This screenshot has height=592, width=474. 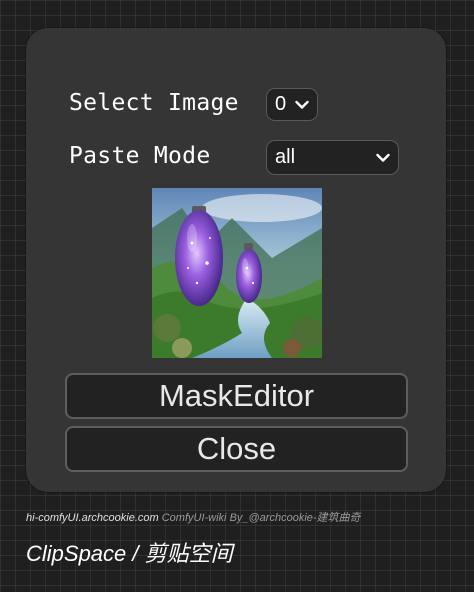 What do you see at coordinates (292, 104) in the screenshot?
I see `select-image-dropdown: 0` at bounding box center [292, 104].